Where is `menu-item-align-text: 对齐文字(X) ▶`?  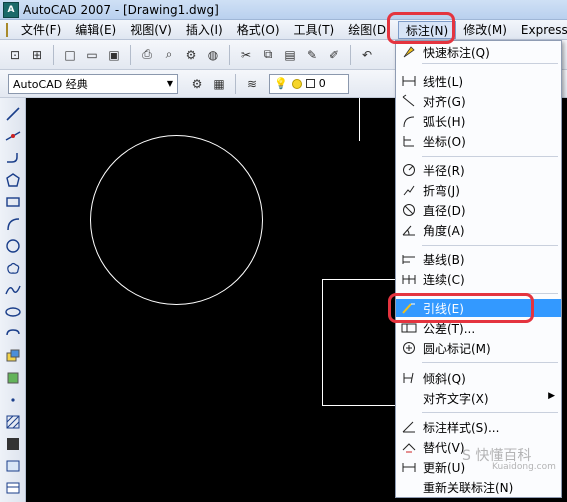
menu-item-align-text: 对齐文字(X) ▶ is located at coordinates (478, 398).